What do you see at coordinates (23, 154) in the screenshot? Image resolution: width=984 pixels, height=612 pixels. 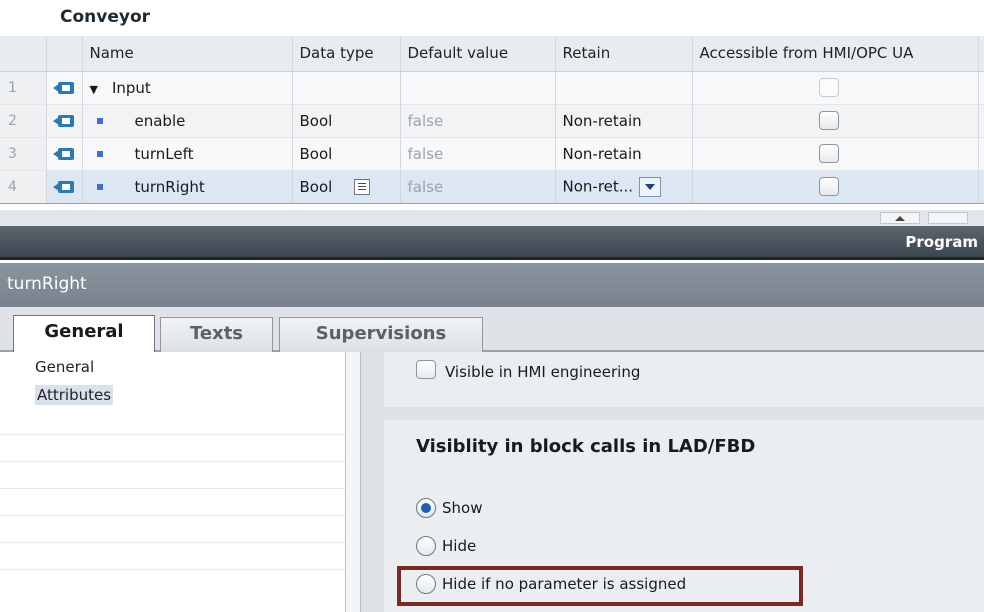 I see `row-number: 3` at bounding box center [23, 154].